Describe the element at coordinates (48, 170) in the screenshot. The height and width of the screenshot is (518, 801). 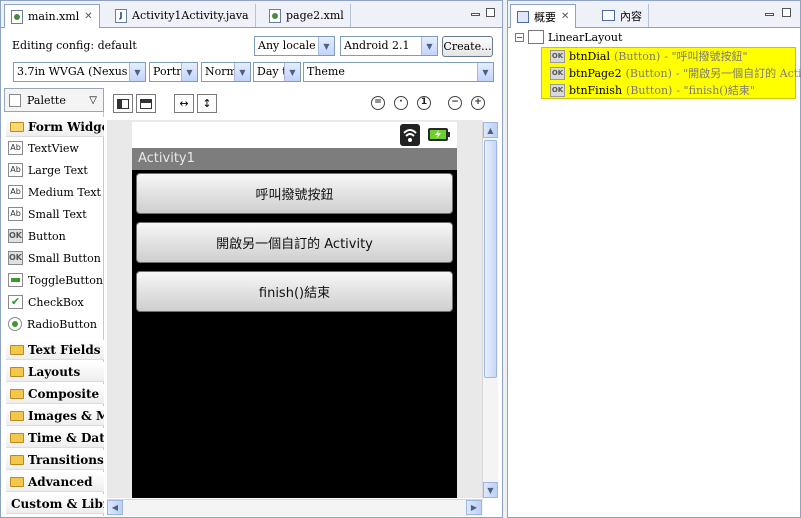
I see `palette-item-large-text: Ab Large Text` at that location.